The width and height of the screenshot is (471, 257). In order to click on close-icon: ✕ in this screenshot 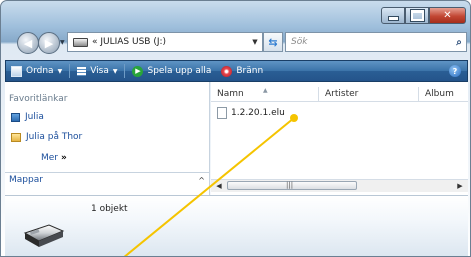, I will do `click(447, 15)`.